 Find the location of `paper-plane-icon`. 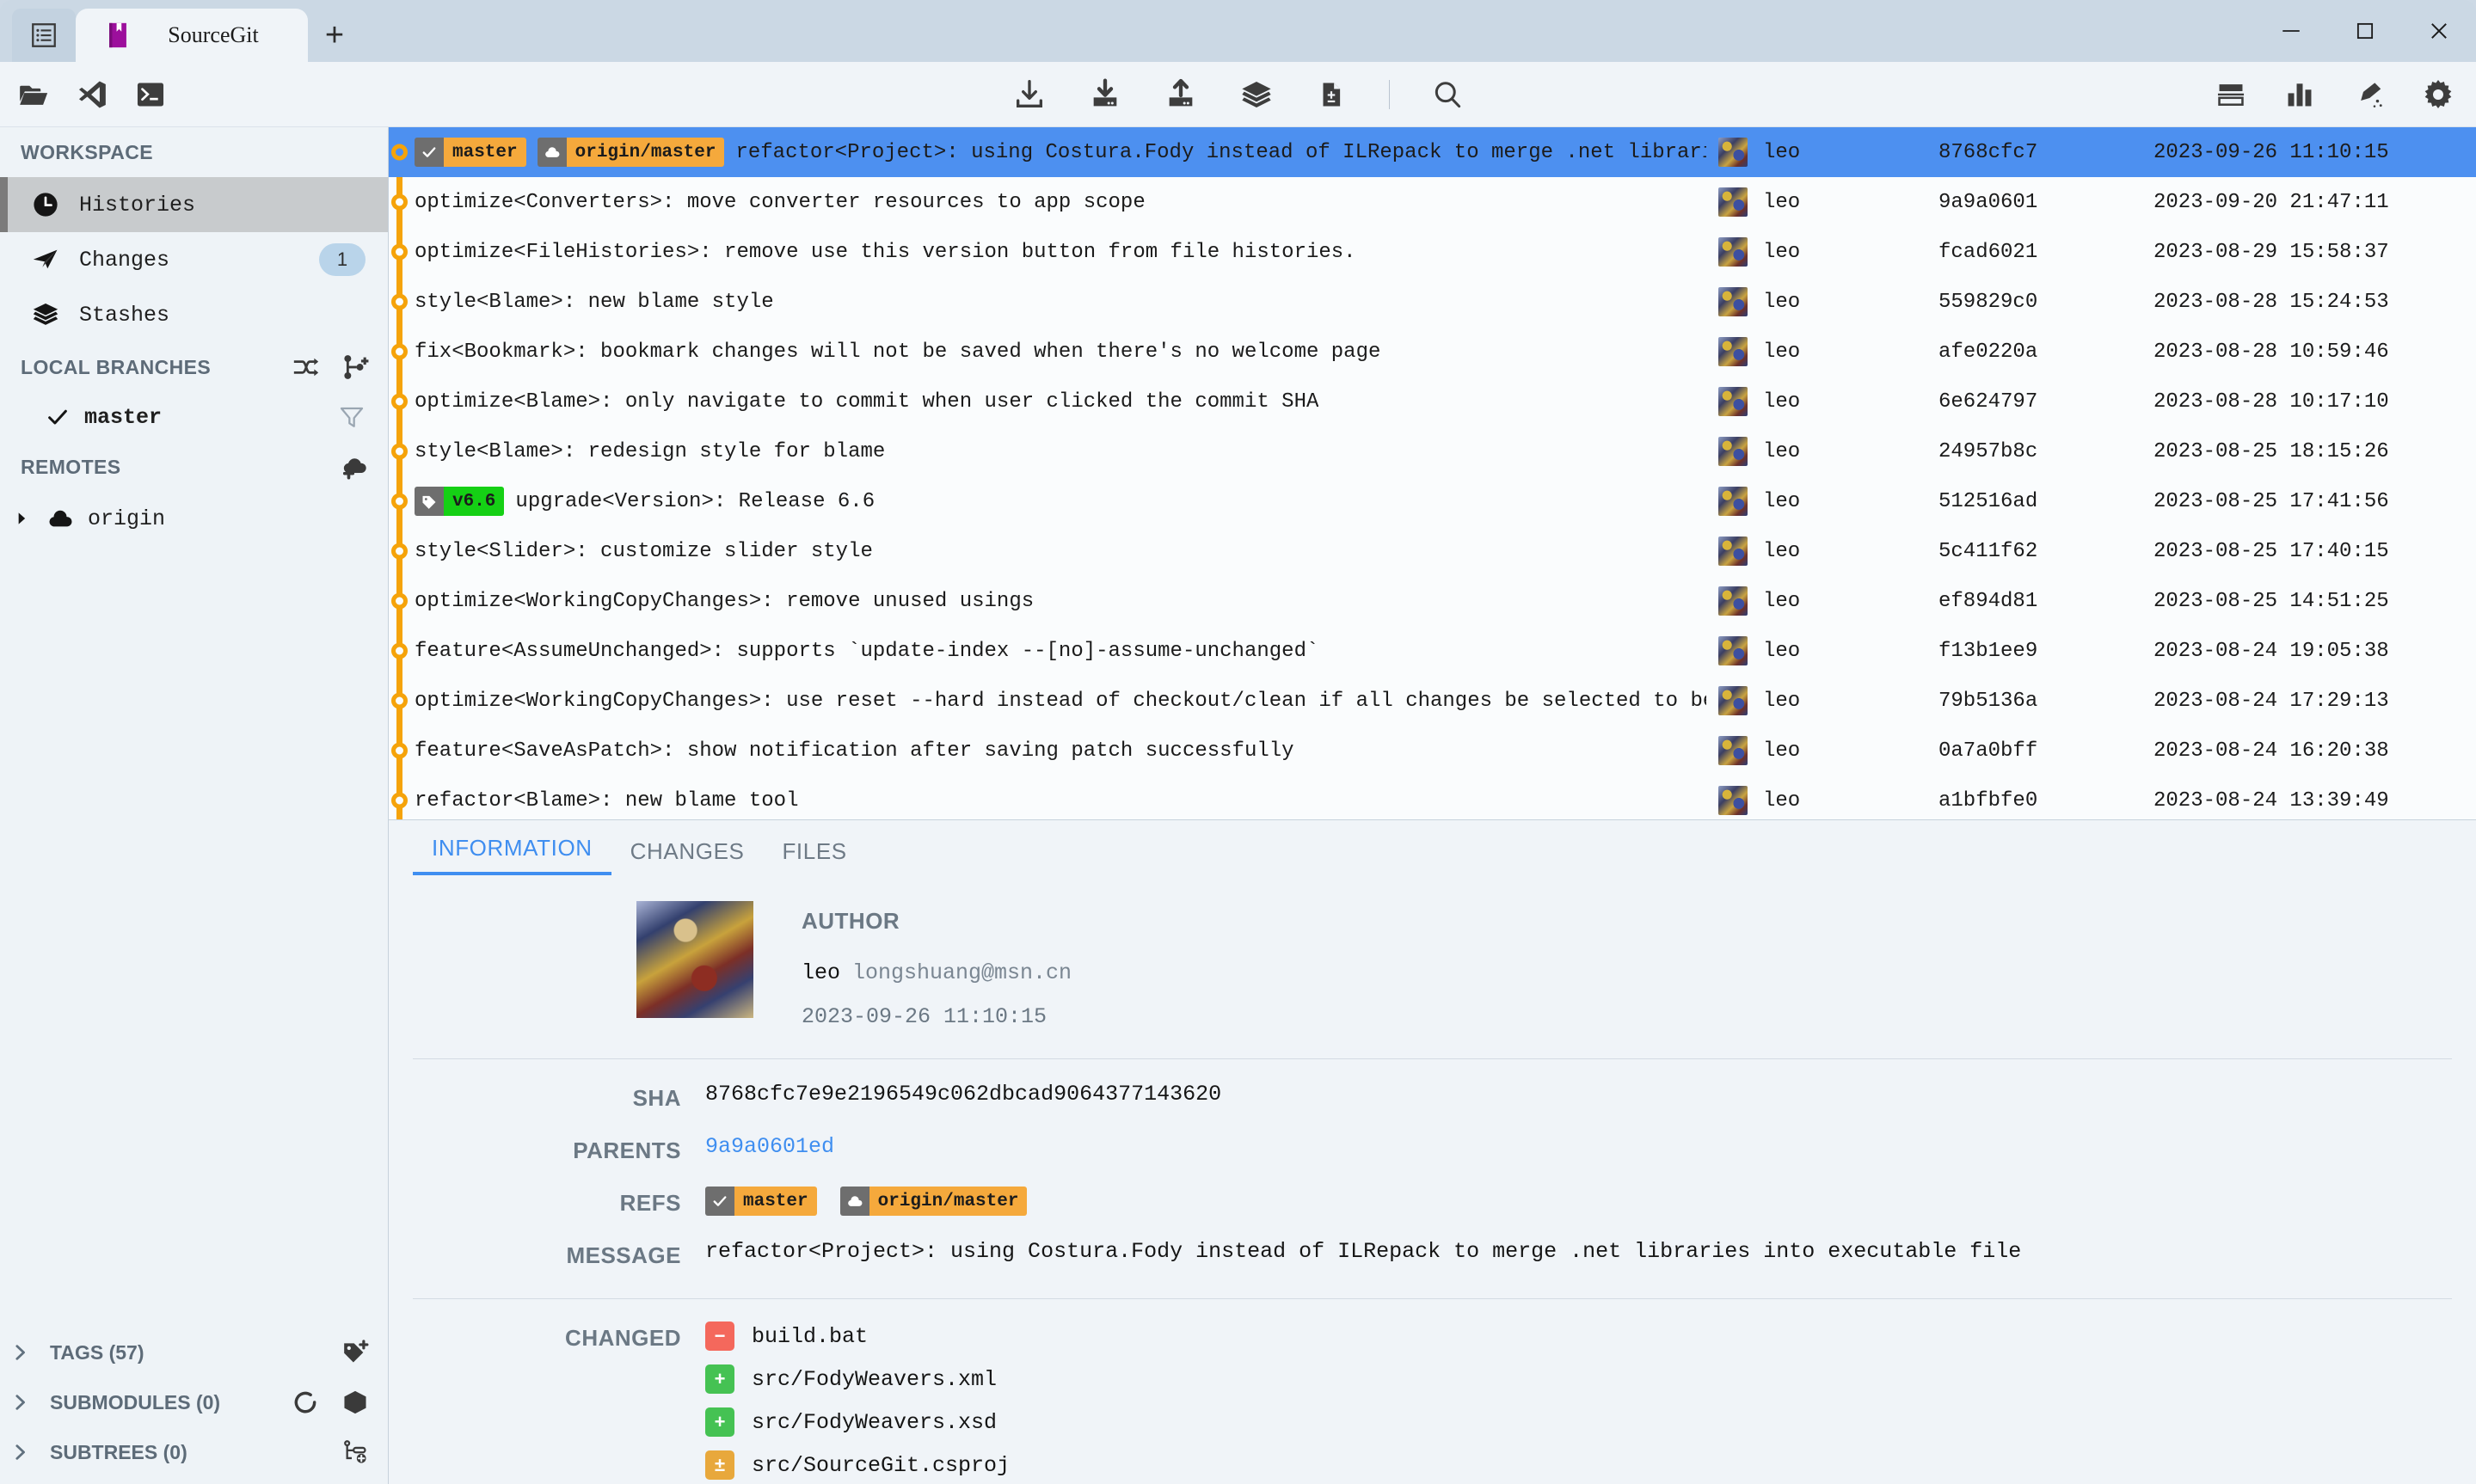

paper-plane-icon is located at coordinates (46, 259).